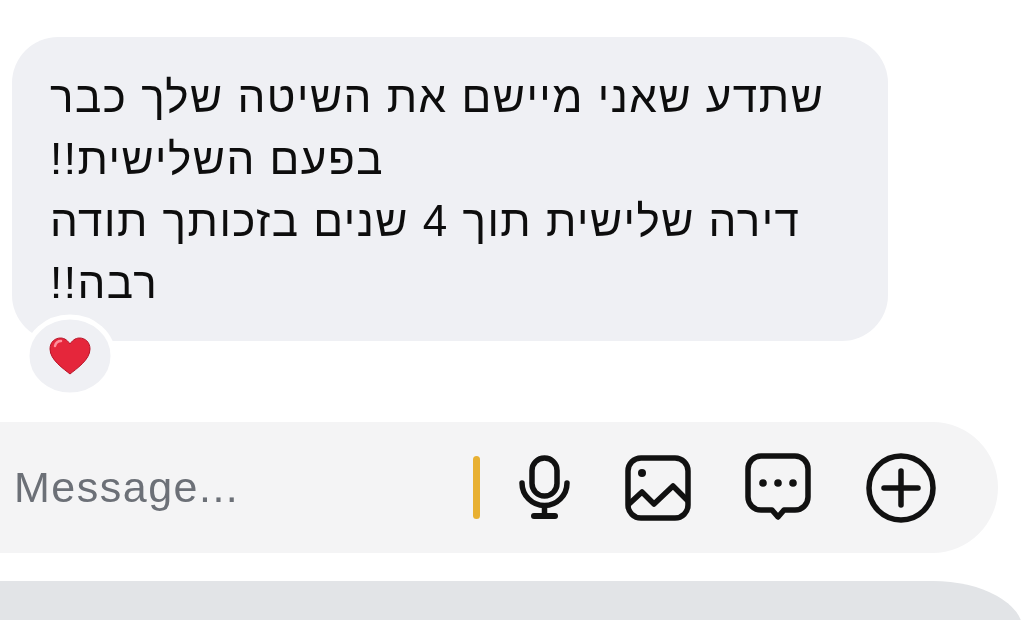 The image size is (1023, 620). What do you see at coordinates (901, 487) in the screenshot?
I see `add-icon` at bounding box center [901, 487].